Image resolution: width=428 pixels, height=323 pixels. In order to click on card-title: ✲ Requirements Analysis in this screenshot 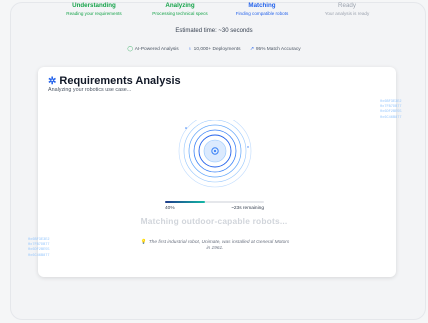, I will do `click(114, 81)`.